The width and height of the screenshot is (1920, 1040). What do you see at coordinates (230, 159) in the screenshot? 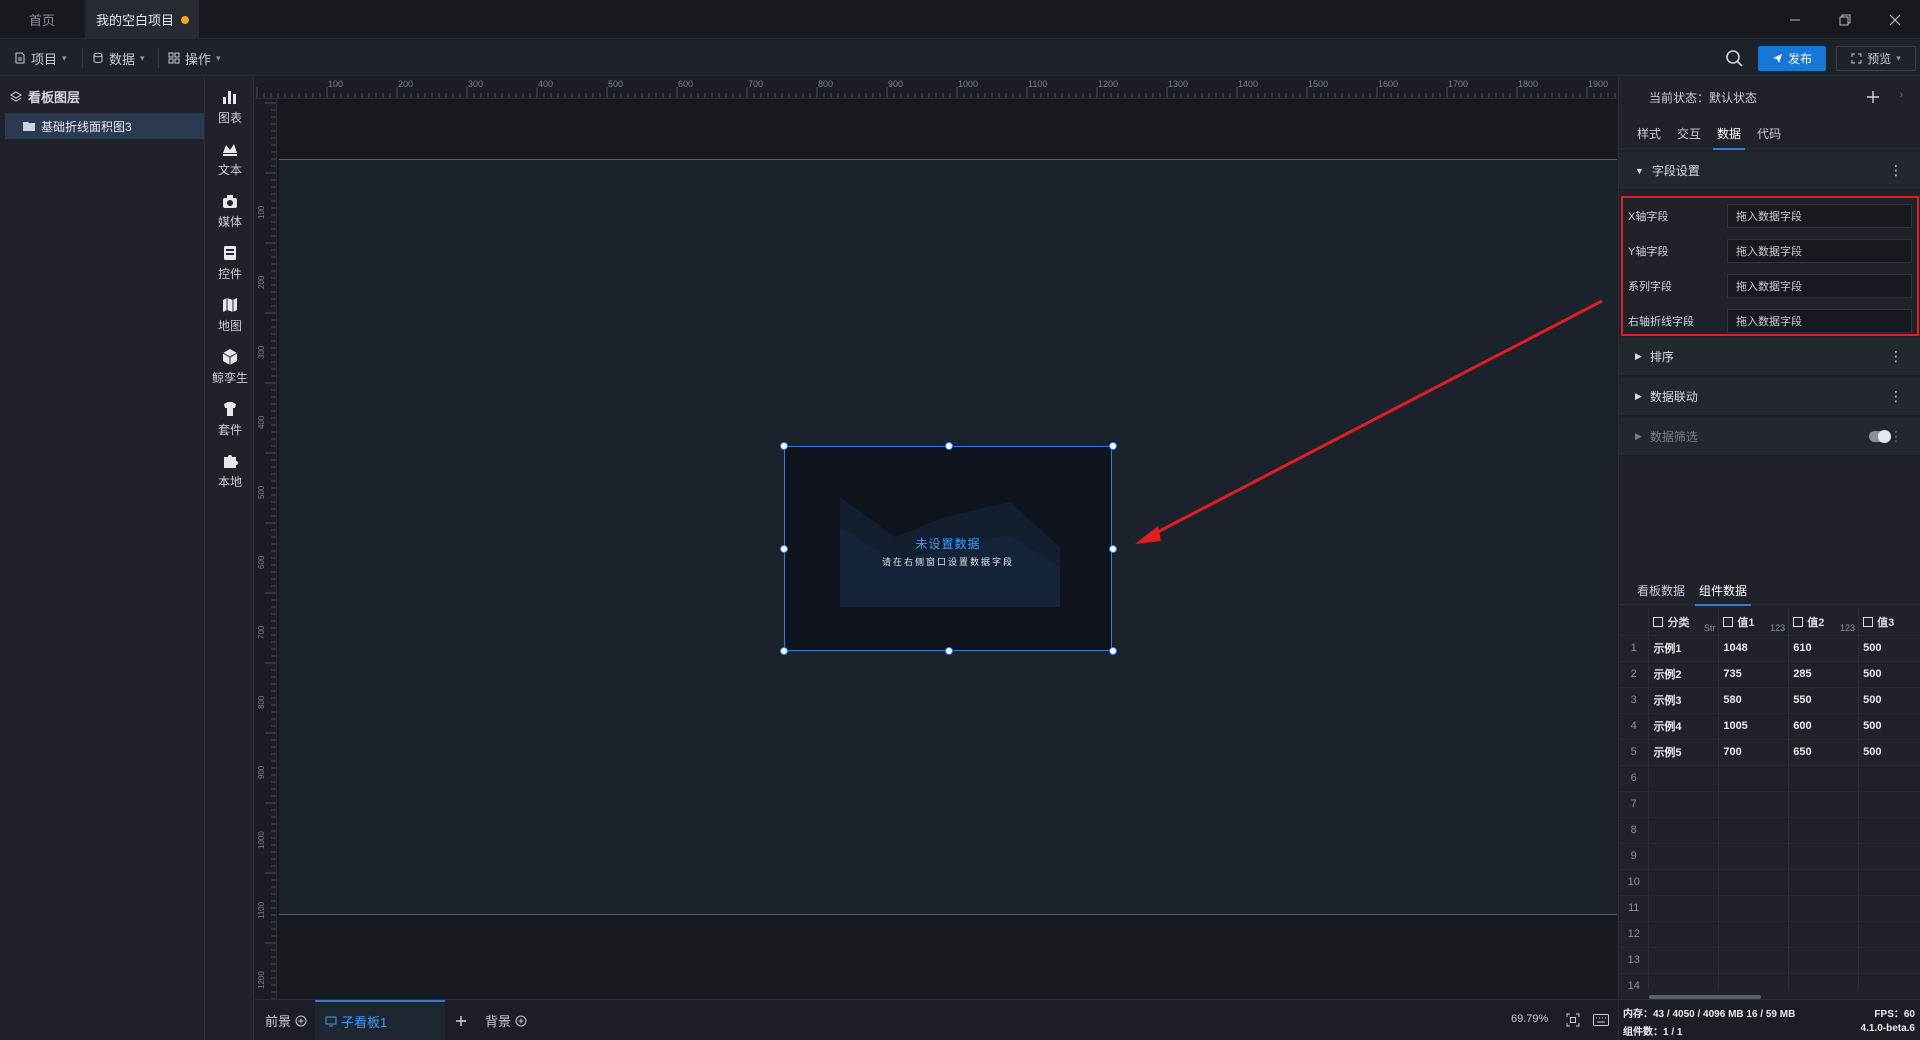
I see `tool-text: 文本` at bounding box center [230, 159].